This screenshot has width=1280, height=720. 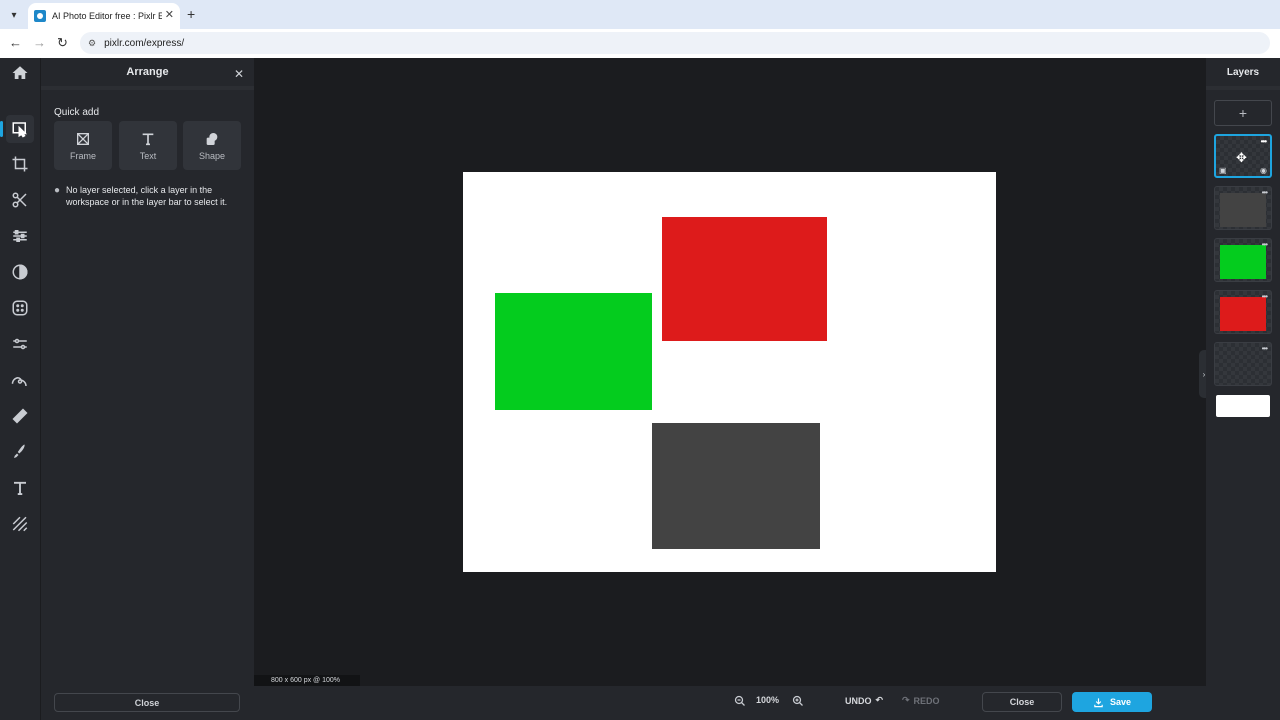 What do you see at coordinates (1098, 702) in the screenshot?
I see `download-icon` at bounding box center [1098, 702].